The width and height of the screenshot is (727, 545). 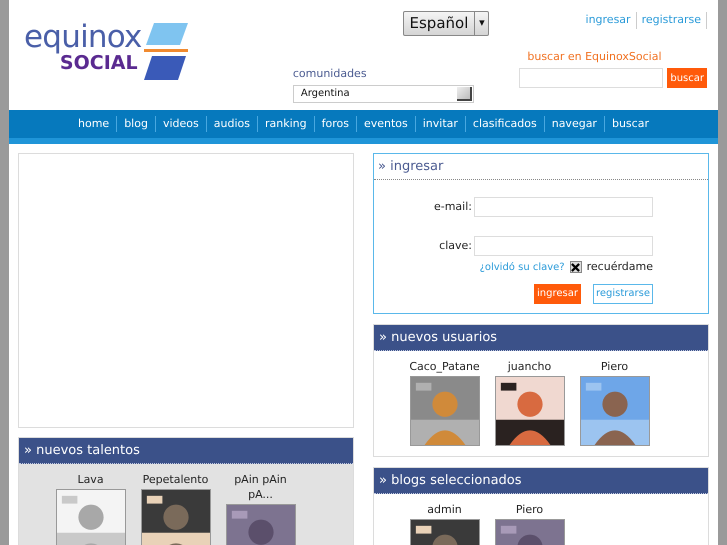 I want to click on search-button: buscar, so click(x=687, y=78).